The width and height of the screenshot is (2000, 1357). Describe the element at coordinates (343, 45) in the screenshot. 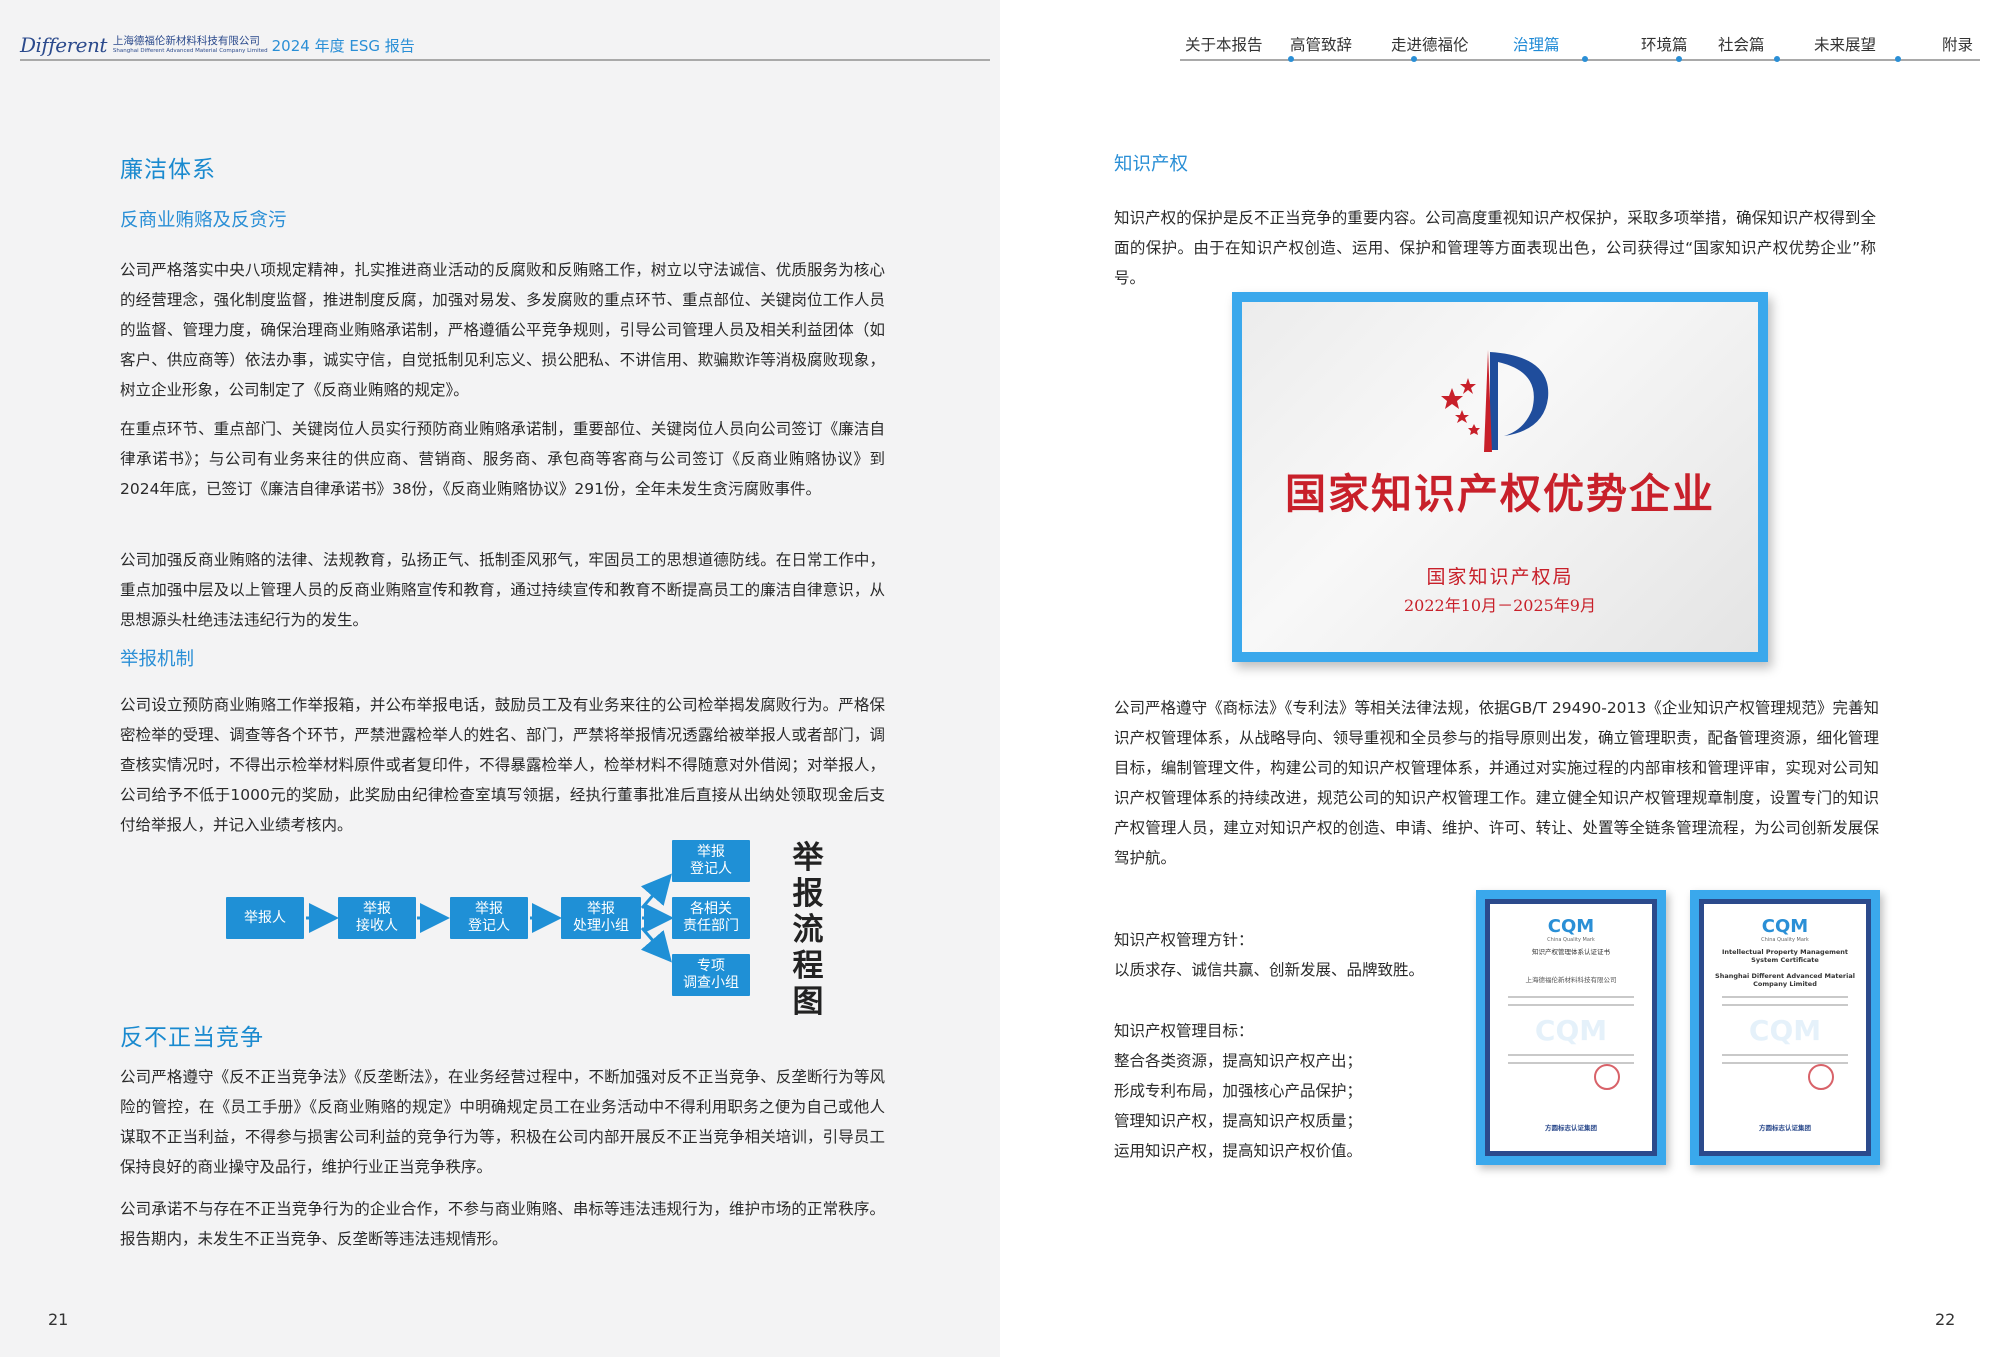

I see `report-title: 2024 年度 ESG 报告` at that location.